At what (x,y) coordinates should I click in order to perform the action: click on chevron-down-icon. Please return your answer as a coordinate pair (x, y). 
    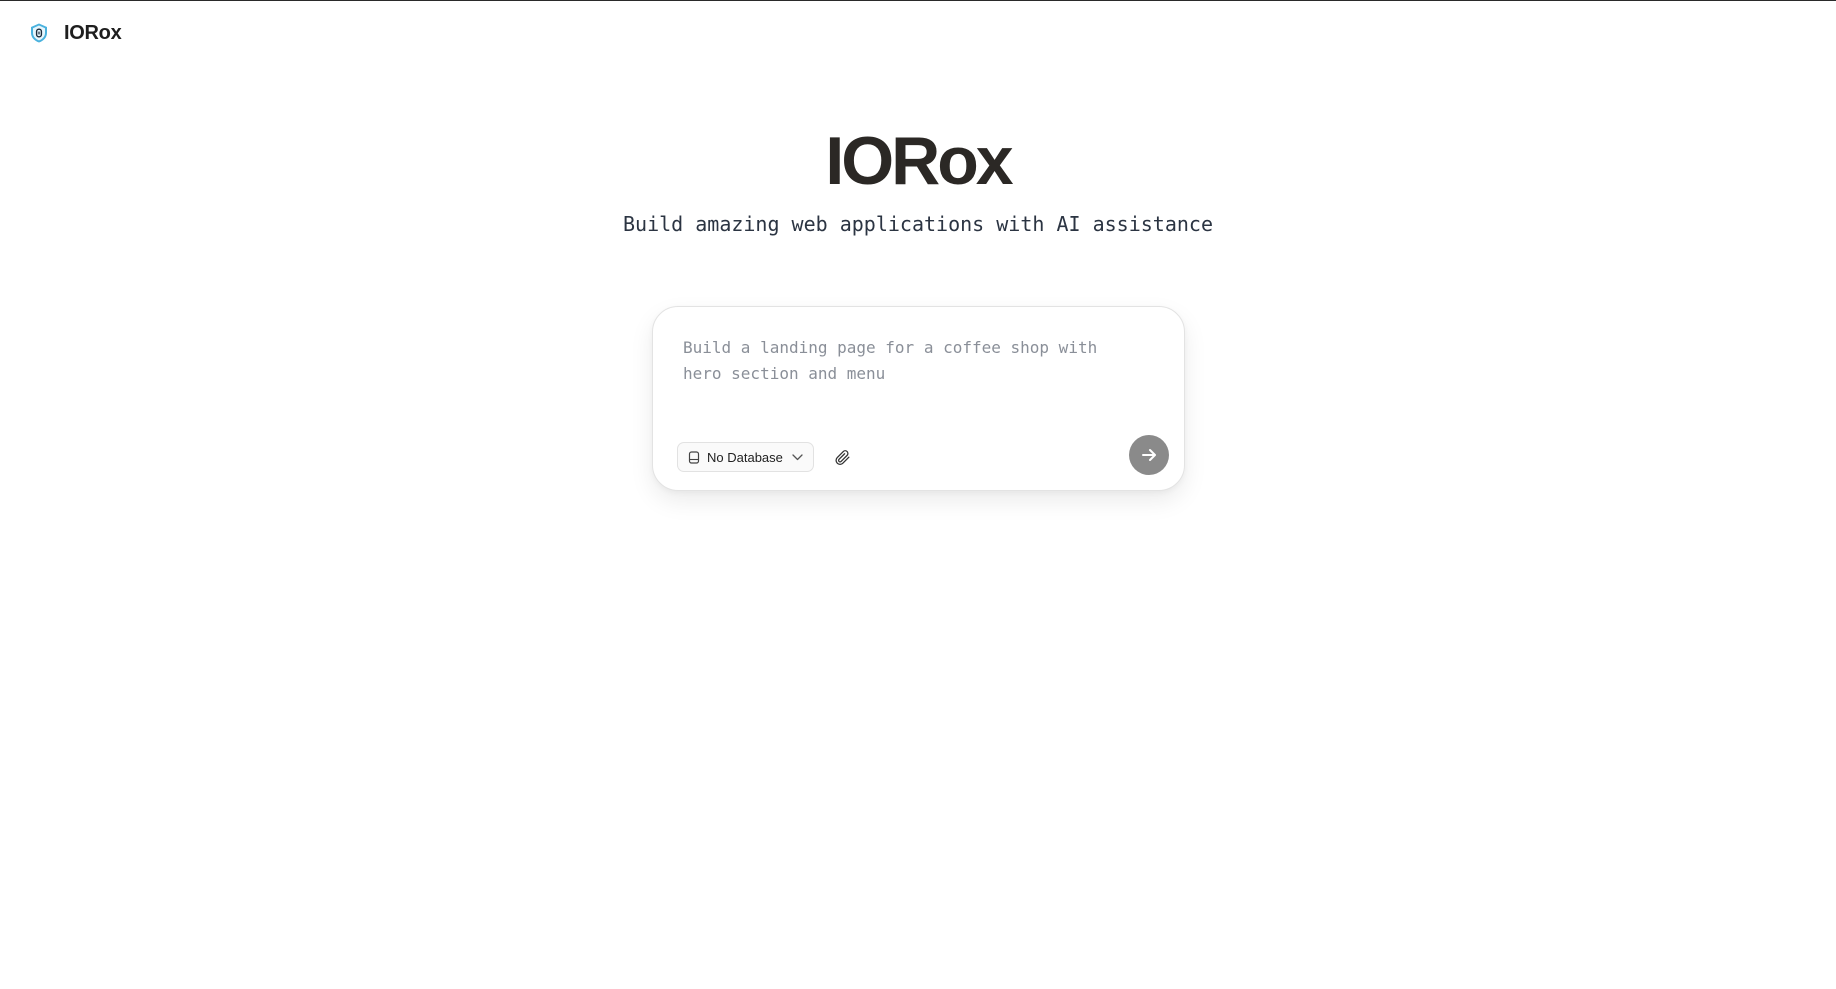
    Looking at the image, I should click on (797, 457).